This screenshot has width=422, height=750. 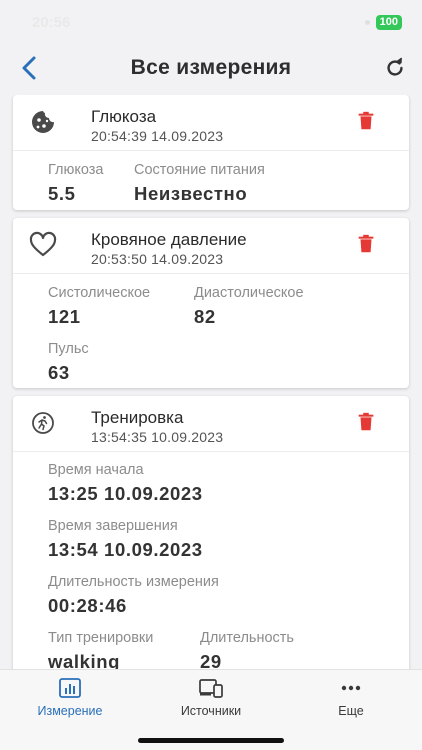 I want to click on field-label: Диастолическое, so click(x=249, y=293).